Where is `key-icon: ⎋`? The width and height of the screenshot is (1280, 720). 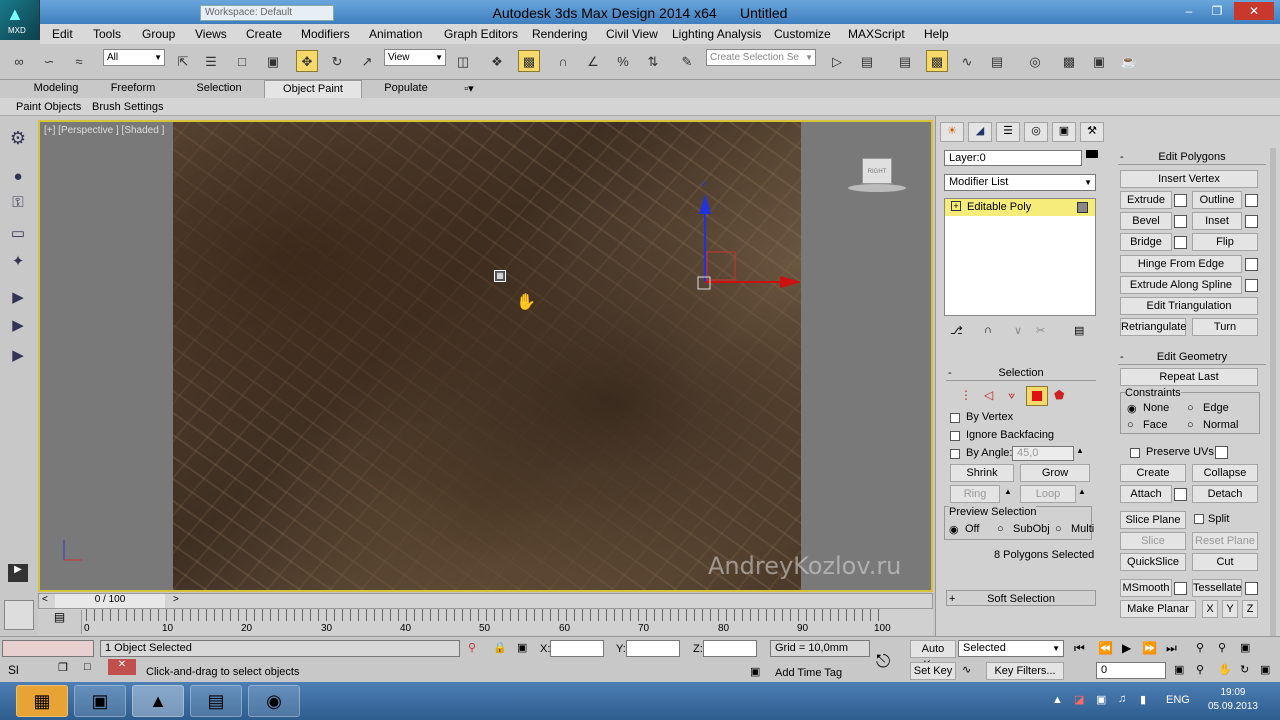
key-icon: ⎋ is located at coordinates (883, 661).